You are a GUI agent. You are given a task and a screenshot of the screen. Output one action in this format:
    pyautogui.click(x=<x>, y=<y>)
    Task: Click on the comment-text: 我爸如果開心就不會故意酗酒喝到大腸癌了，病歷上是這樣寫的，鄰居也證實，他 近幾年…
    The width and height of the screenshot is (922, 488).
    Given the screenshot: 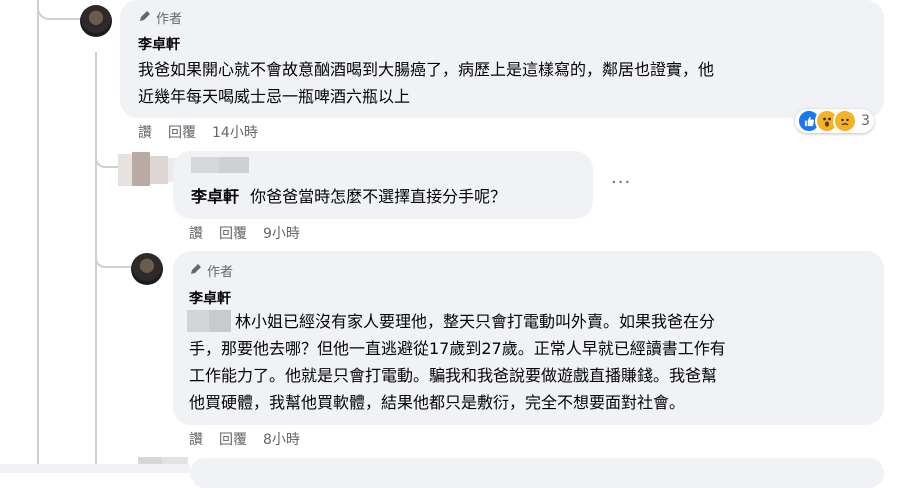 What is the action you would take?
    pyautogui.click(x=426, y=83)
    